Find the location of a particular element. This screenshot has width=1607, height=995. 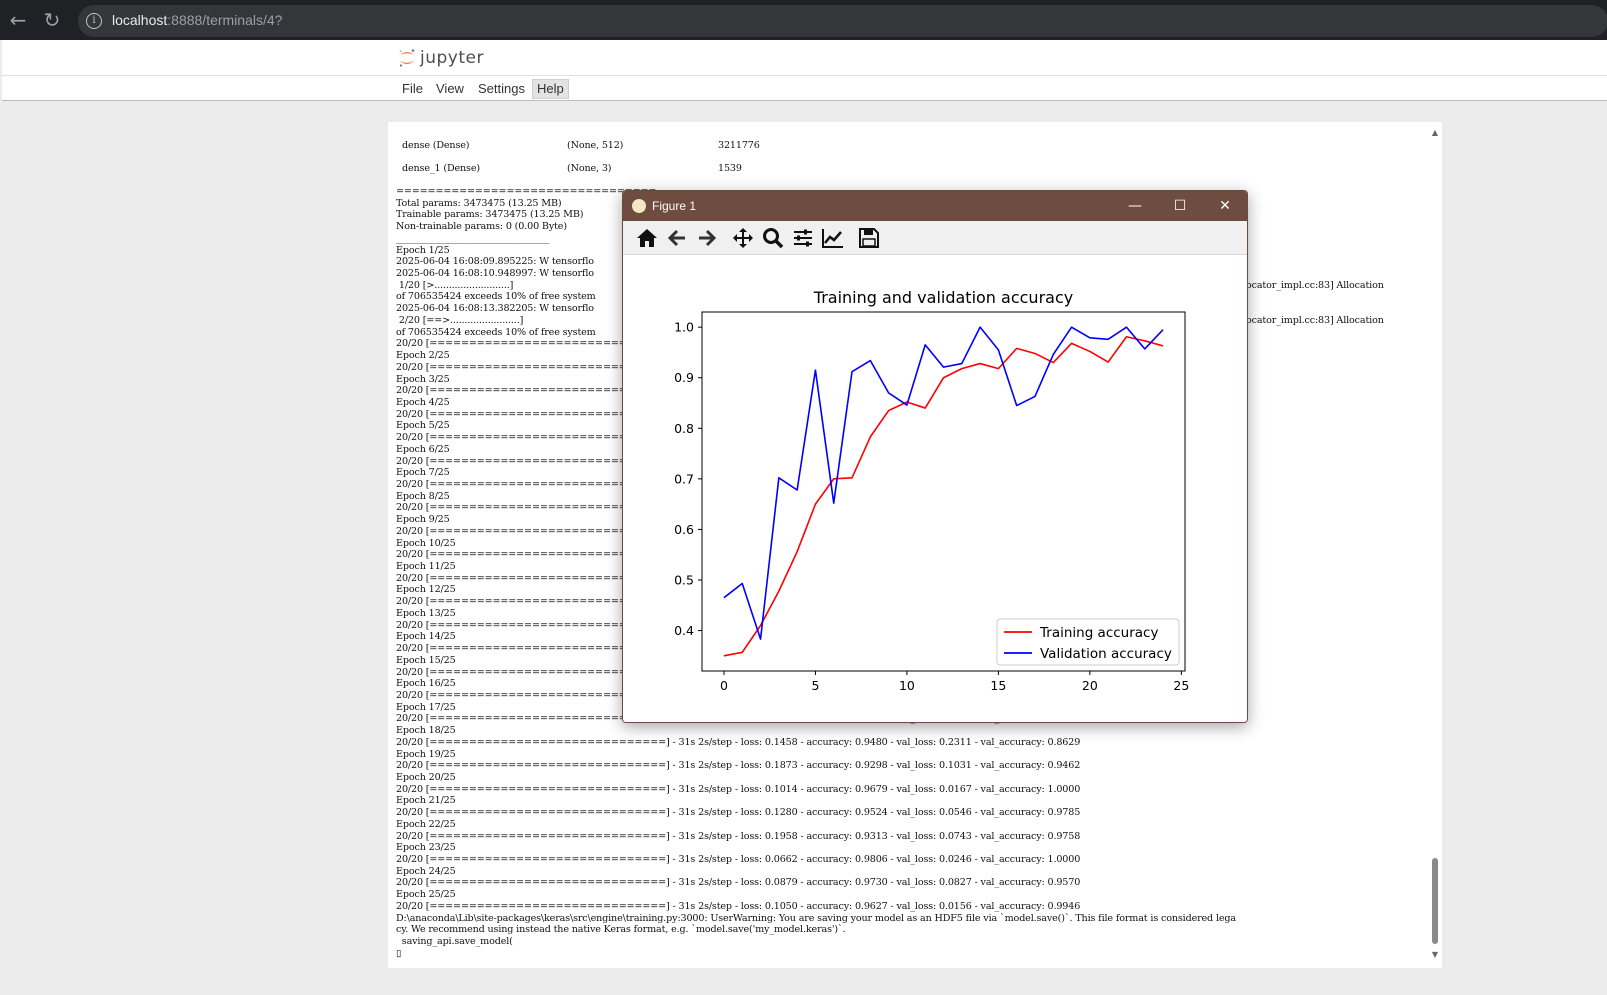

edit-axis-icon is located at coordinates (833, 238).